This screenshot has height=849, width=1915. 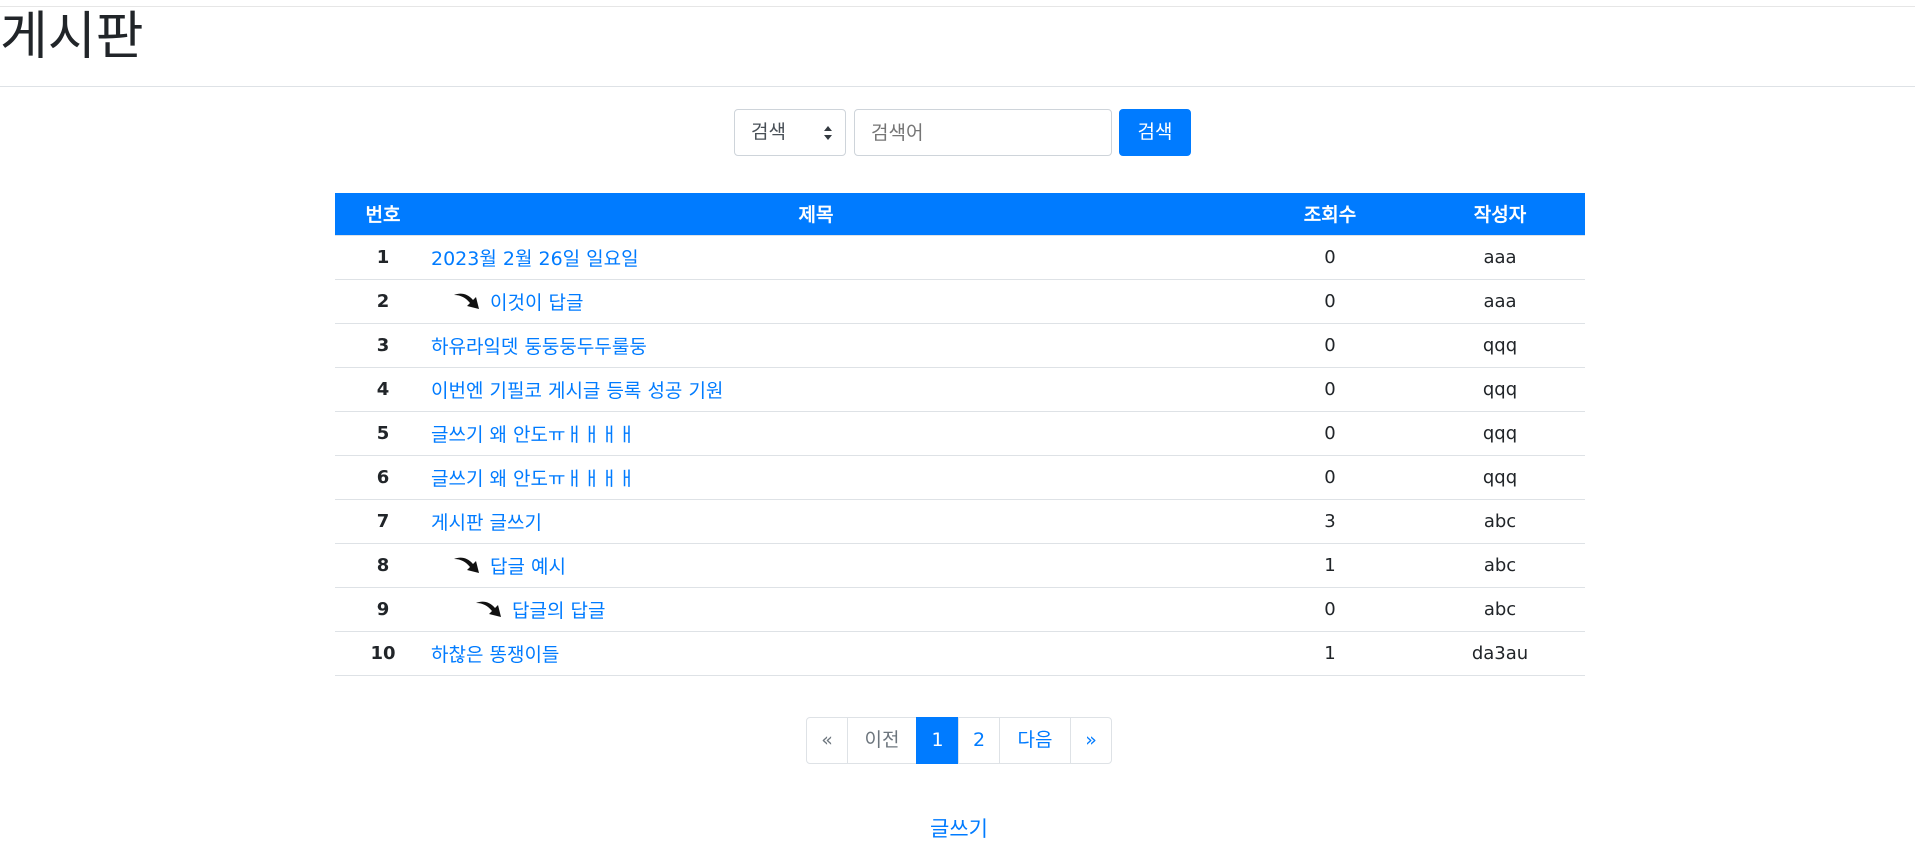 I want to click on post-title-cell: 하유라잌뎃 둥둥둥두두룰둥, so click(x=838, y=344).